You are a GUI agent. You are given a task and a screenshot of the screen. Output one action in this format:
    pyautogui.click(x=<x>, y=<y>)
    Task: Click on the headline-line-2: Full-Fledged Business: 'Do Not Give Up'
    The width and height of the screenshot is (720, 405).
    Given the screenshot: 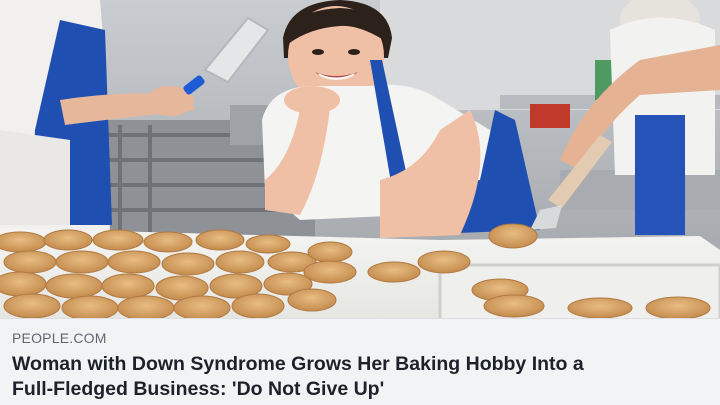 What is the action you would take?
    pyautogui.click(x=360, y=389)
    